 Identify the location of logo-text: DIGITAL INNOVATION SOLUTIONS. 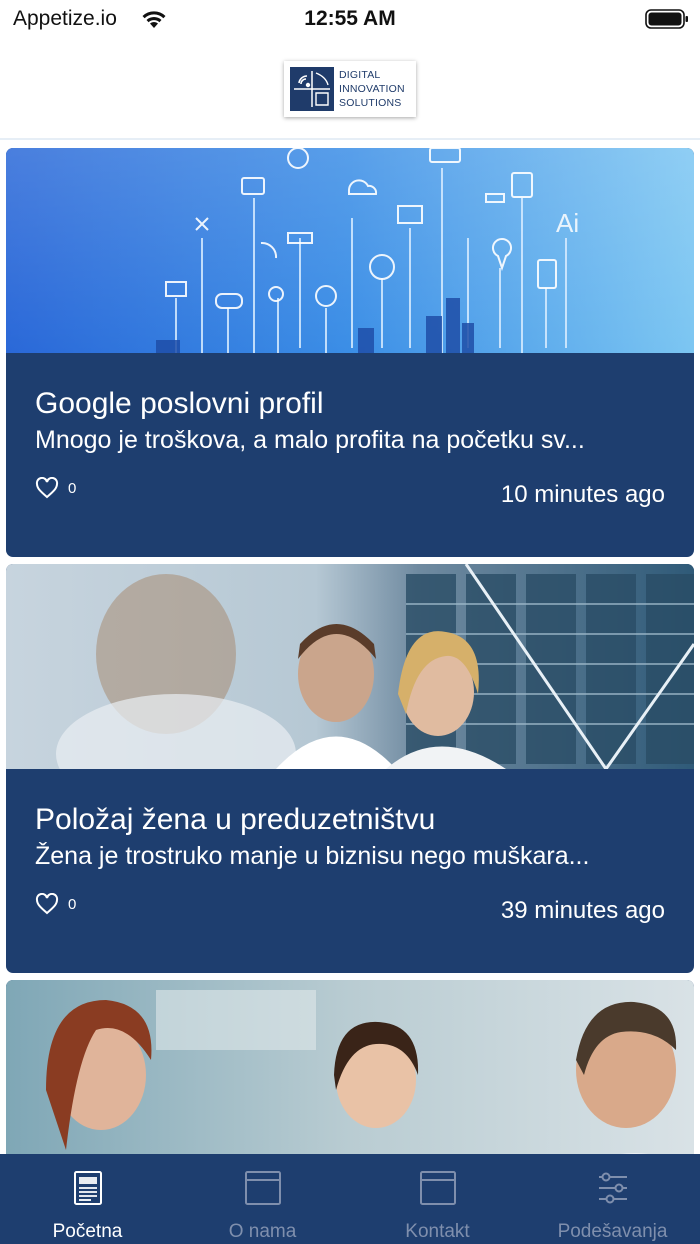
(372, 89).